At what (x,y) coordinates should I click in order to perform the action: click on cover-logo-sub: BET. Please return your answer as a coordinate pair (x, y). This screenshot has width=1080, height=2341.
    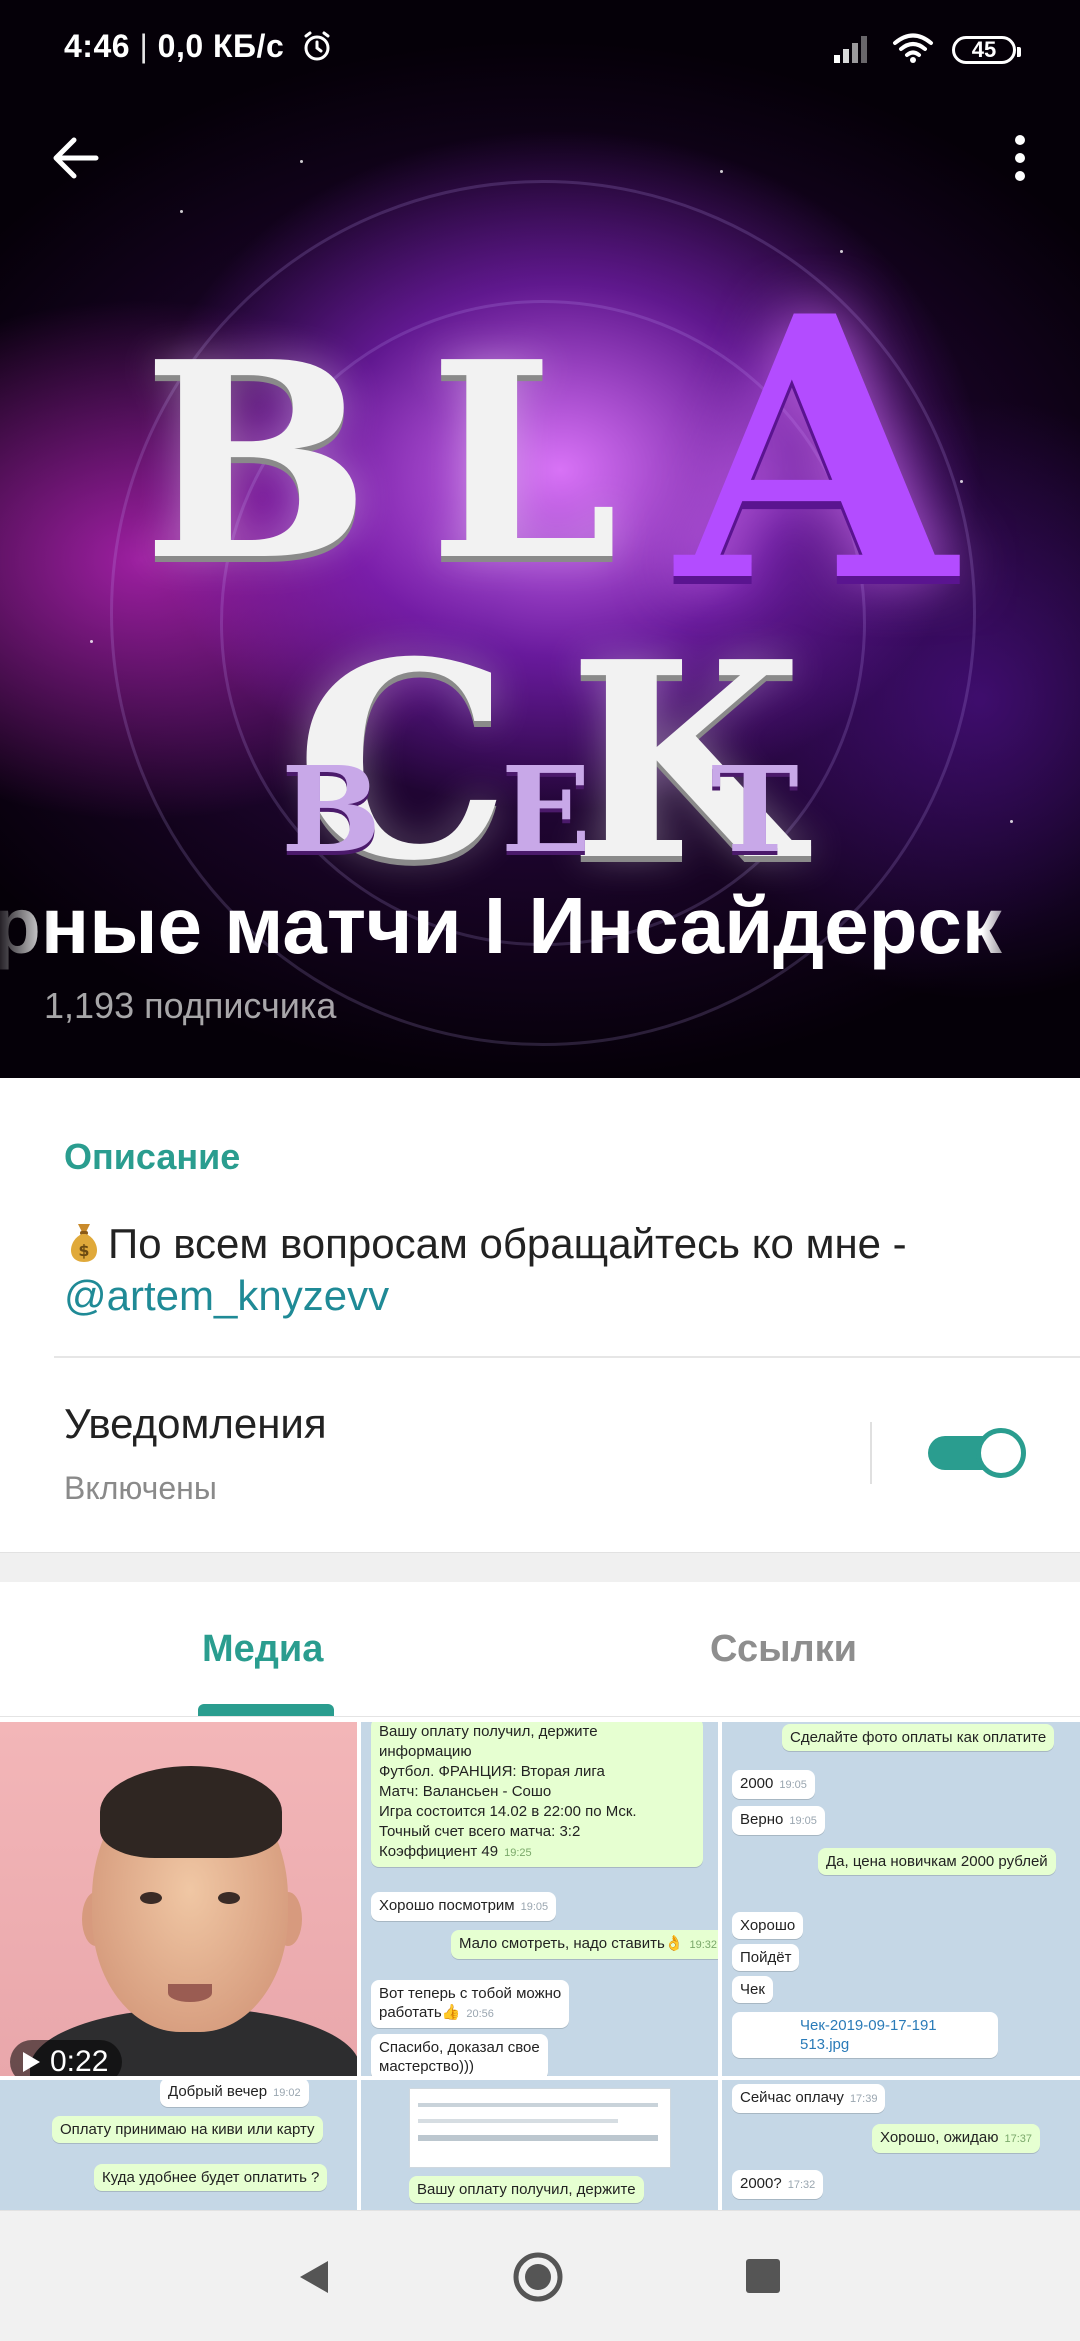
    Looking at the image, I should click on (600, 809).